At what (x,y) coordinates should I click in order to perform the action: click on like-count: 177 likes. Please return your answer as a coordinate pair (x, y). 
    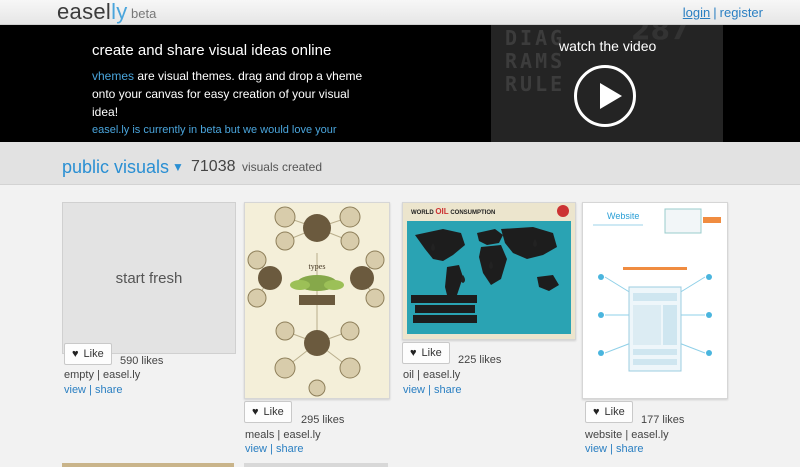
    Looking at the image, I should click on (663, 420).